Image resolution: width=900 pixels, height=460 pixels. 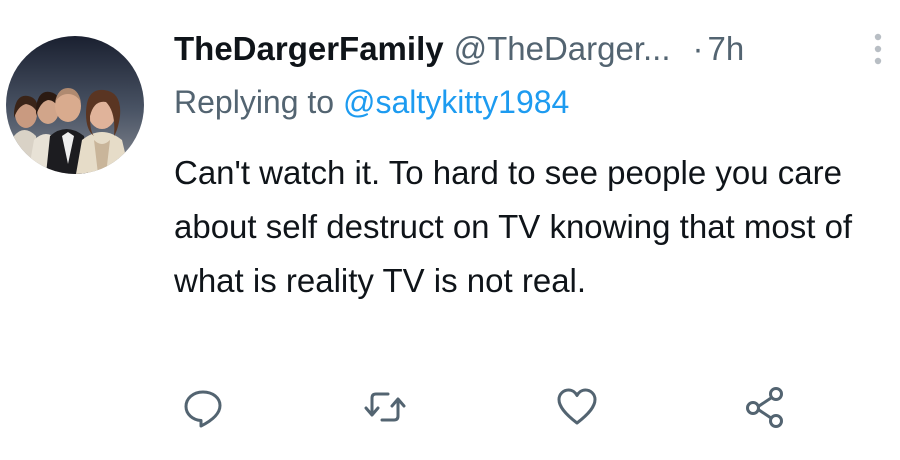 What do you see at coordinates (878, 49) in the screenshot?
I see `more-options-icon` at bounding box center [878, 49].